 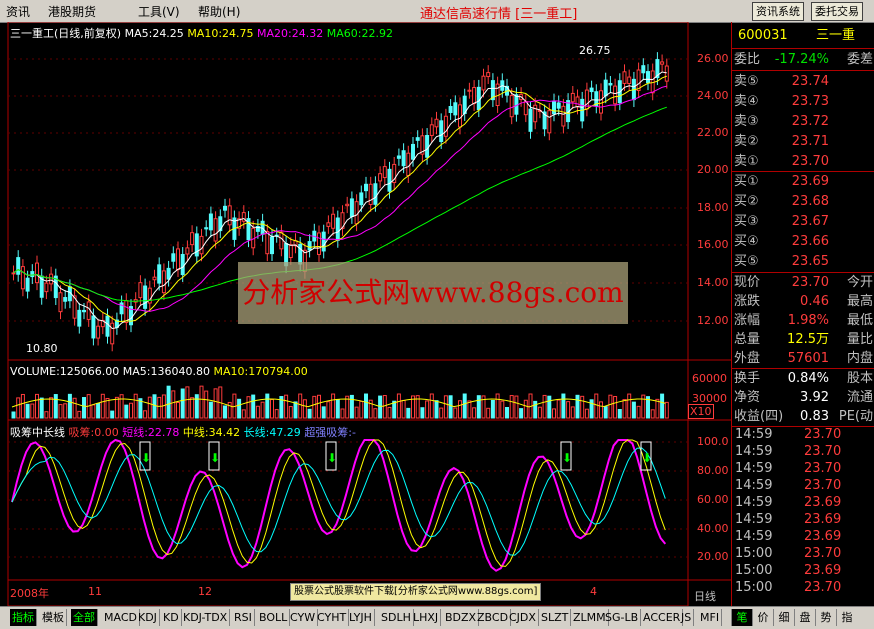 I want to click on panel-tab-trend: 势, so click(x=825, y=617).